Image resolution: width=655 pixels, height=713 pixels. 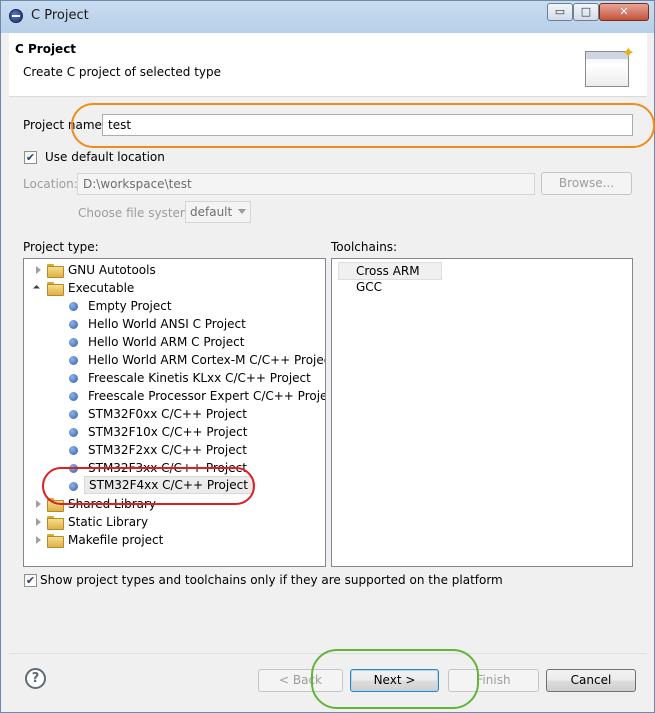 I want to click on tree-item-shared-library: Shared Library, so click(x=174, y=504).